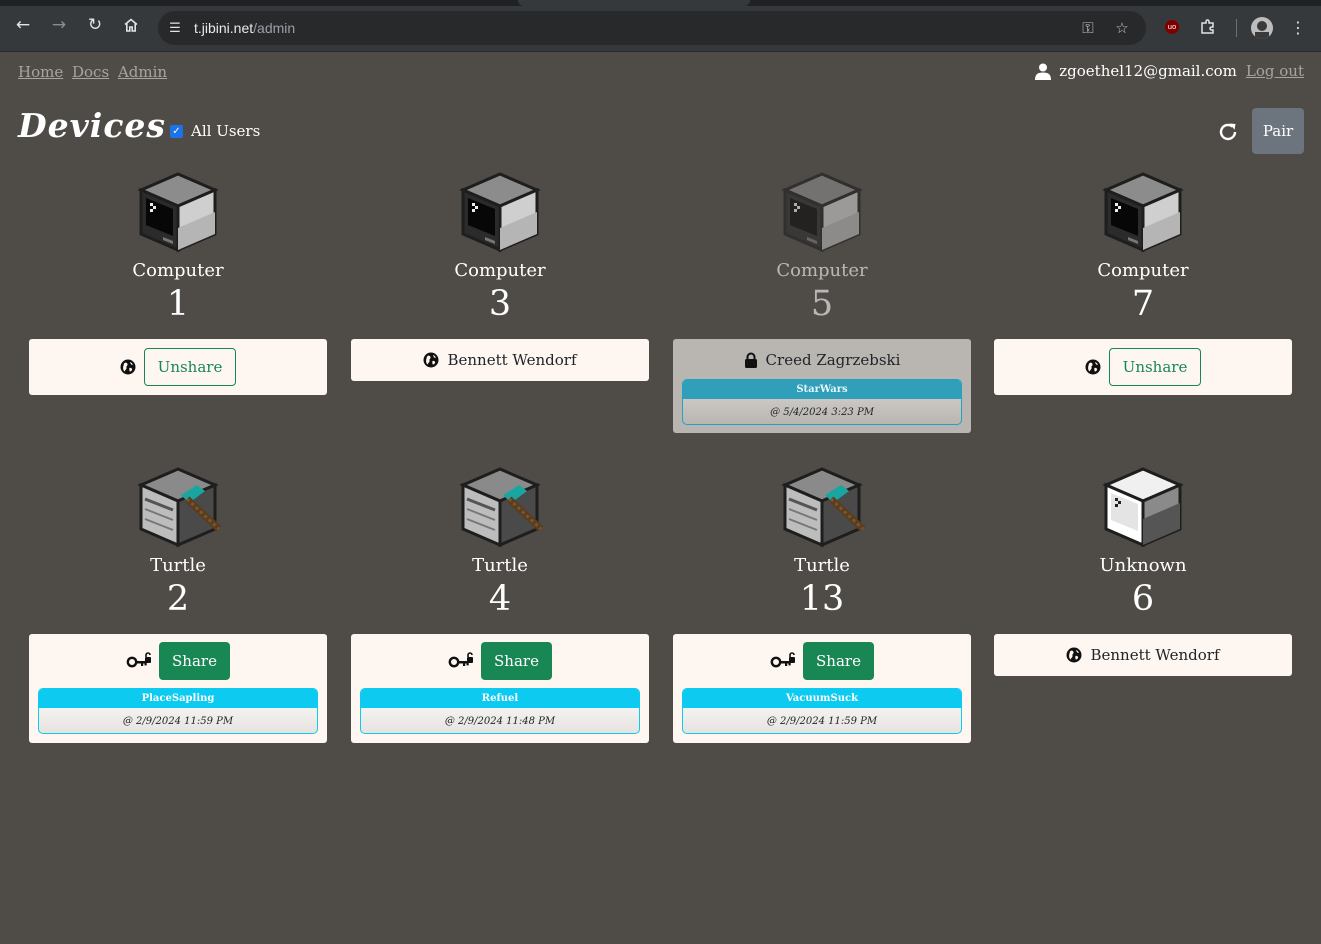 The height and width of the screenshot is (944, 1321). Describe the element at coordinates (822, 711) in the screenshot. I see `task-card: VacuumSuck @ 2/9/2024 11:59 PM` at that location.